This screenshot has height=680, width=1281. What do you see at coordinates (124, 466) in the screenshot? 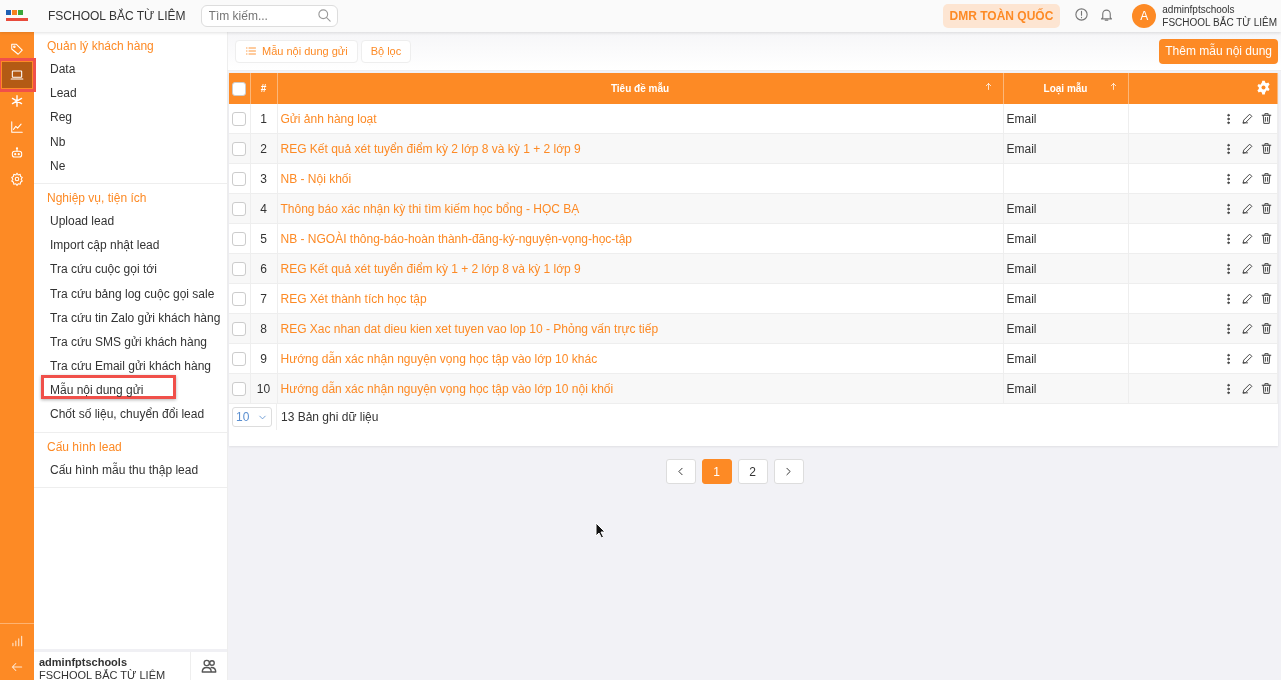
I see `menu-item: Cấu hình mẫu thu thập lead` at bounding box center [124, 466].